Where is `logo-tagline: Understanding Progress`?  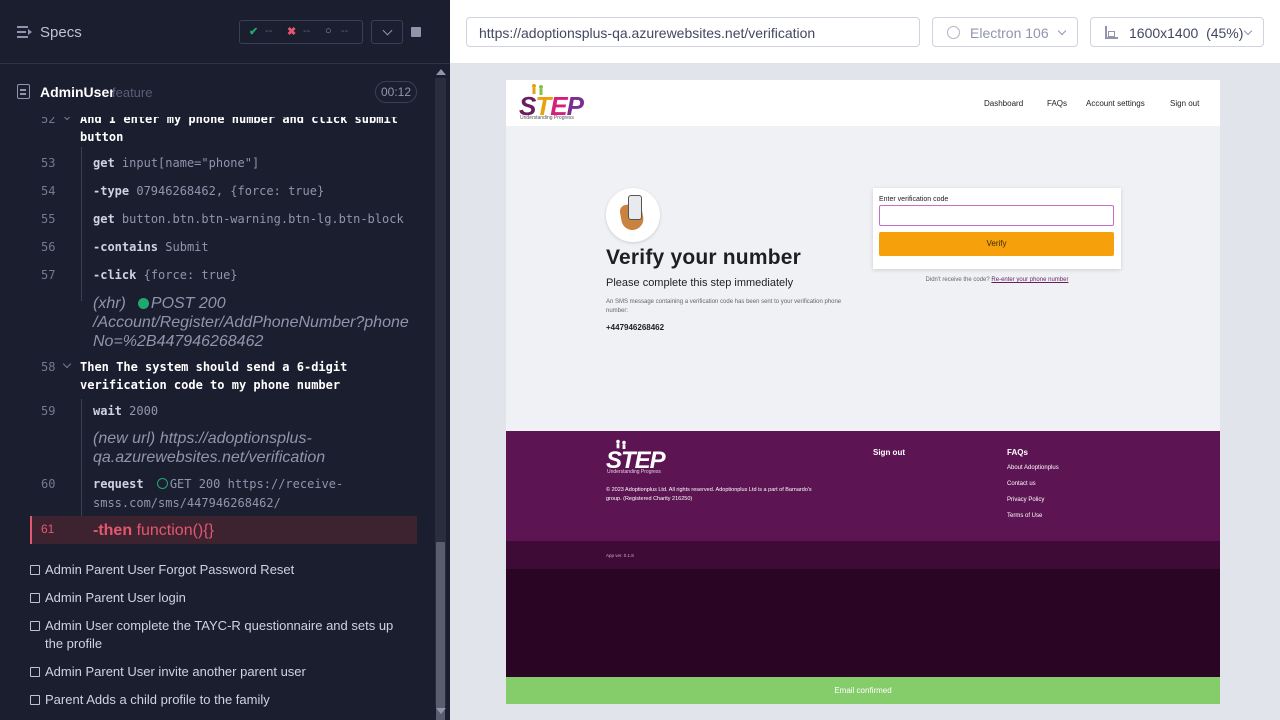 logo-tagline: Understanding Progress is located at coordinates (547, 118).